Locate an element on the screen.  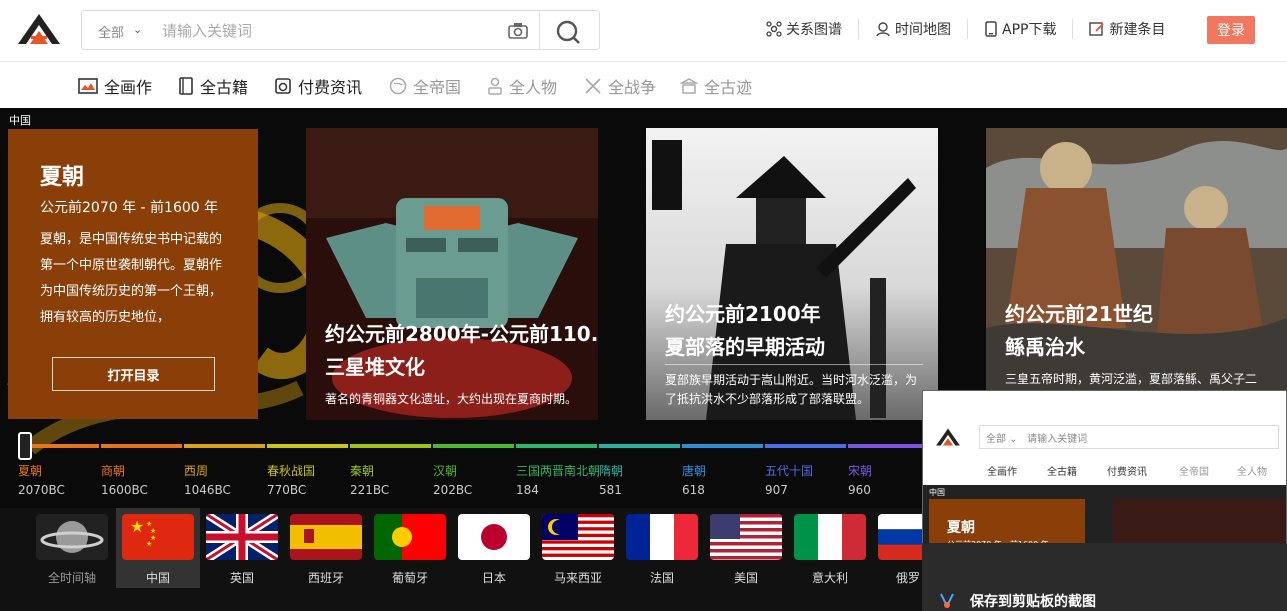
login-button: 登录 is located at coordinates (1231, 30).